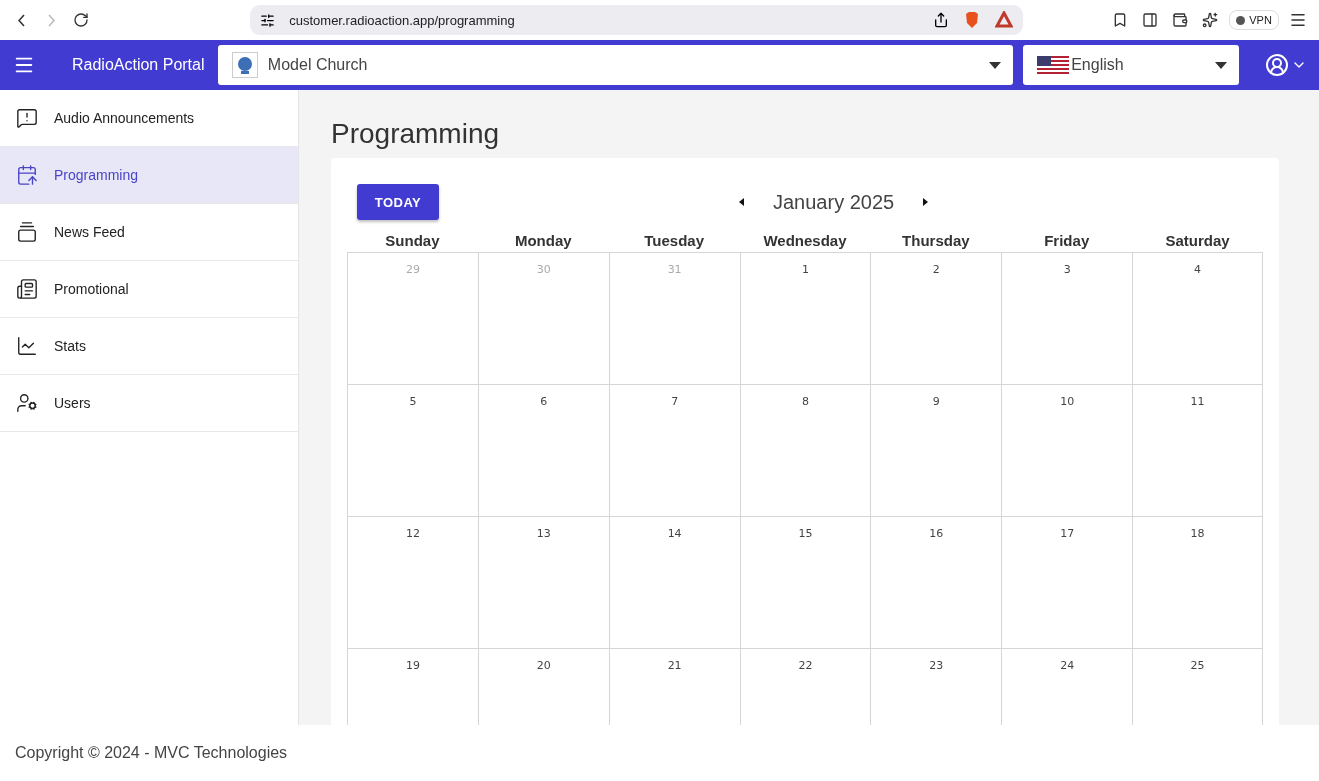 The image size is (1319, 781). What do you see at coordinates (412, 450) in the screenshot?
I see `day-cell: 5` at bounding box center [412, 450].